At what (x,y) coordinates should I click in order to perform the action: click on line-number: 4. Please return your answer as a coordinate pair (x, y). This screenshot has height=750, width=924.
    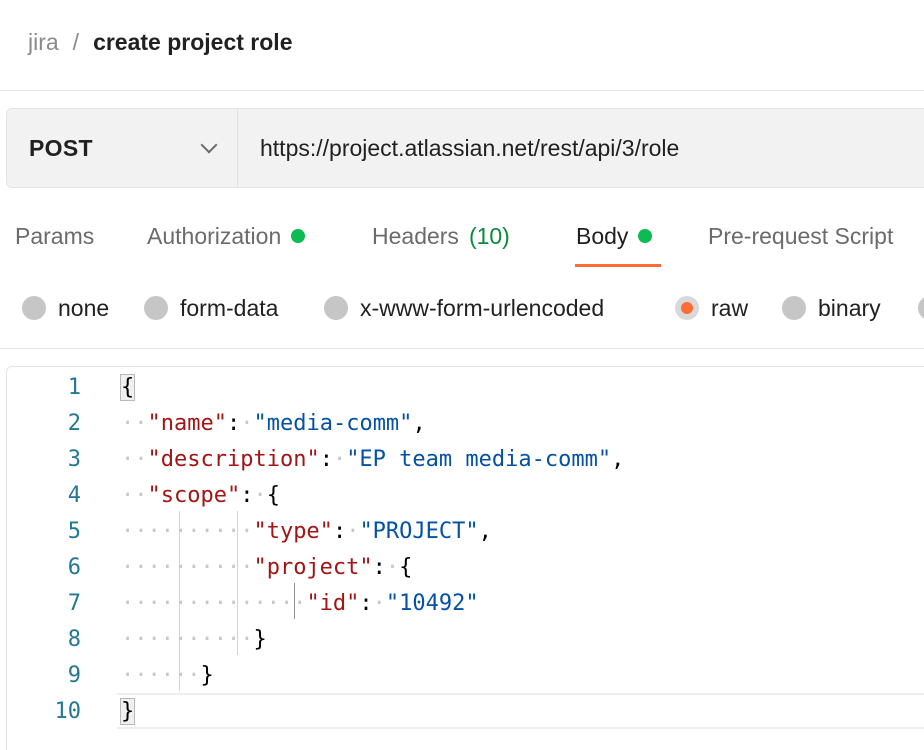
    Looking at the image, I should click on (74, 495).